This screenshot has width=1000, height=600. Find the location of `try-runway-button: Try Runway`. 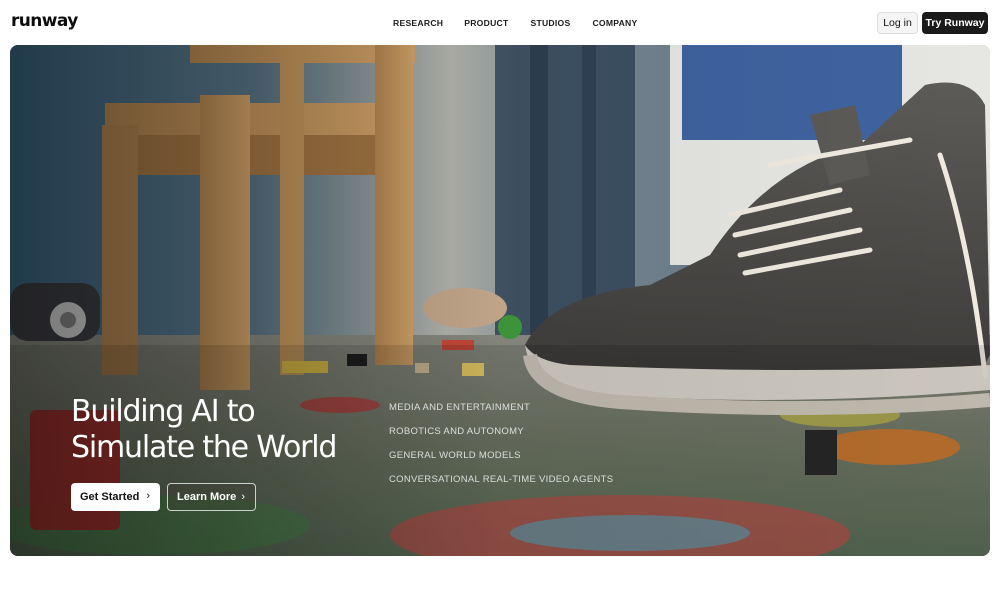

try-runway-button: Try Runway is located at coordinates (955, 23).